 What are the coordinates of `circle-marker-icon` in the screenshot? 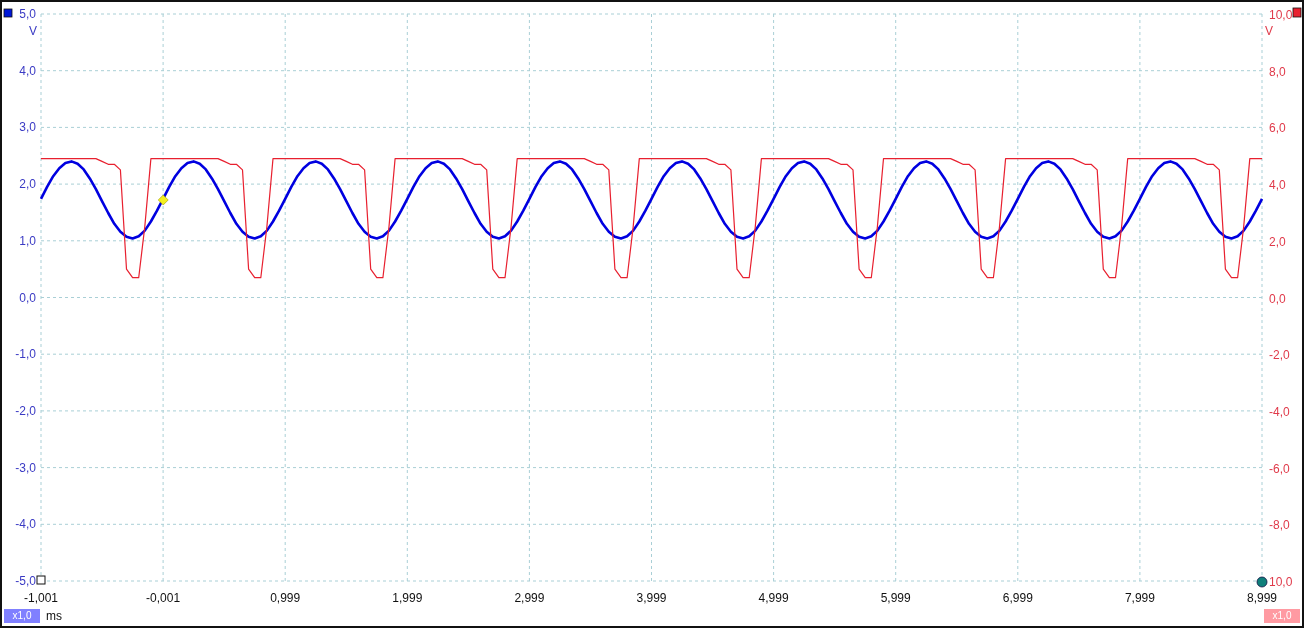 It's located at (1262, 582).